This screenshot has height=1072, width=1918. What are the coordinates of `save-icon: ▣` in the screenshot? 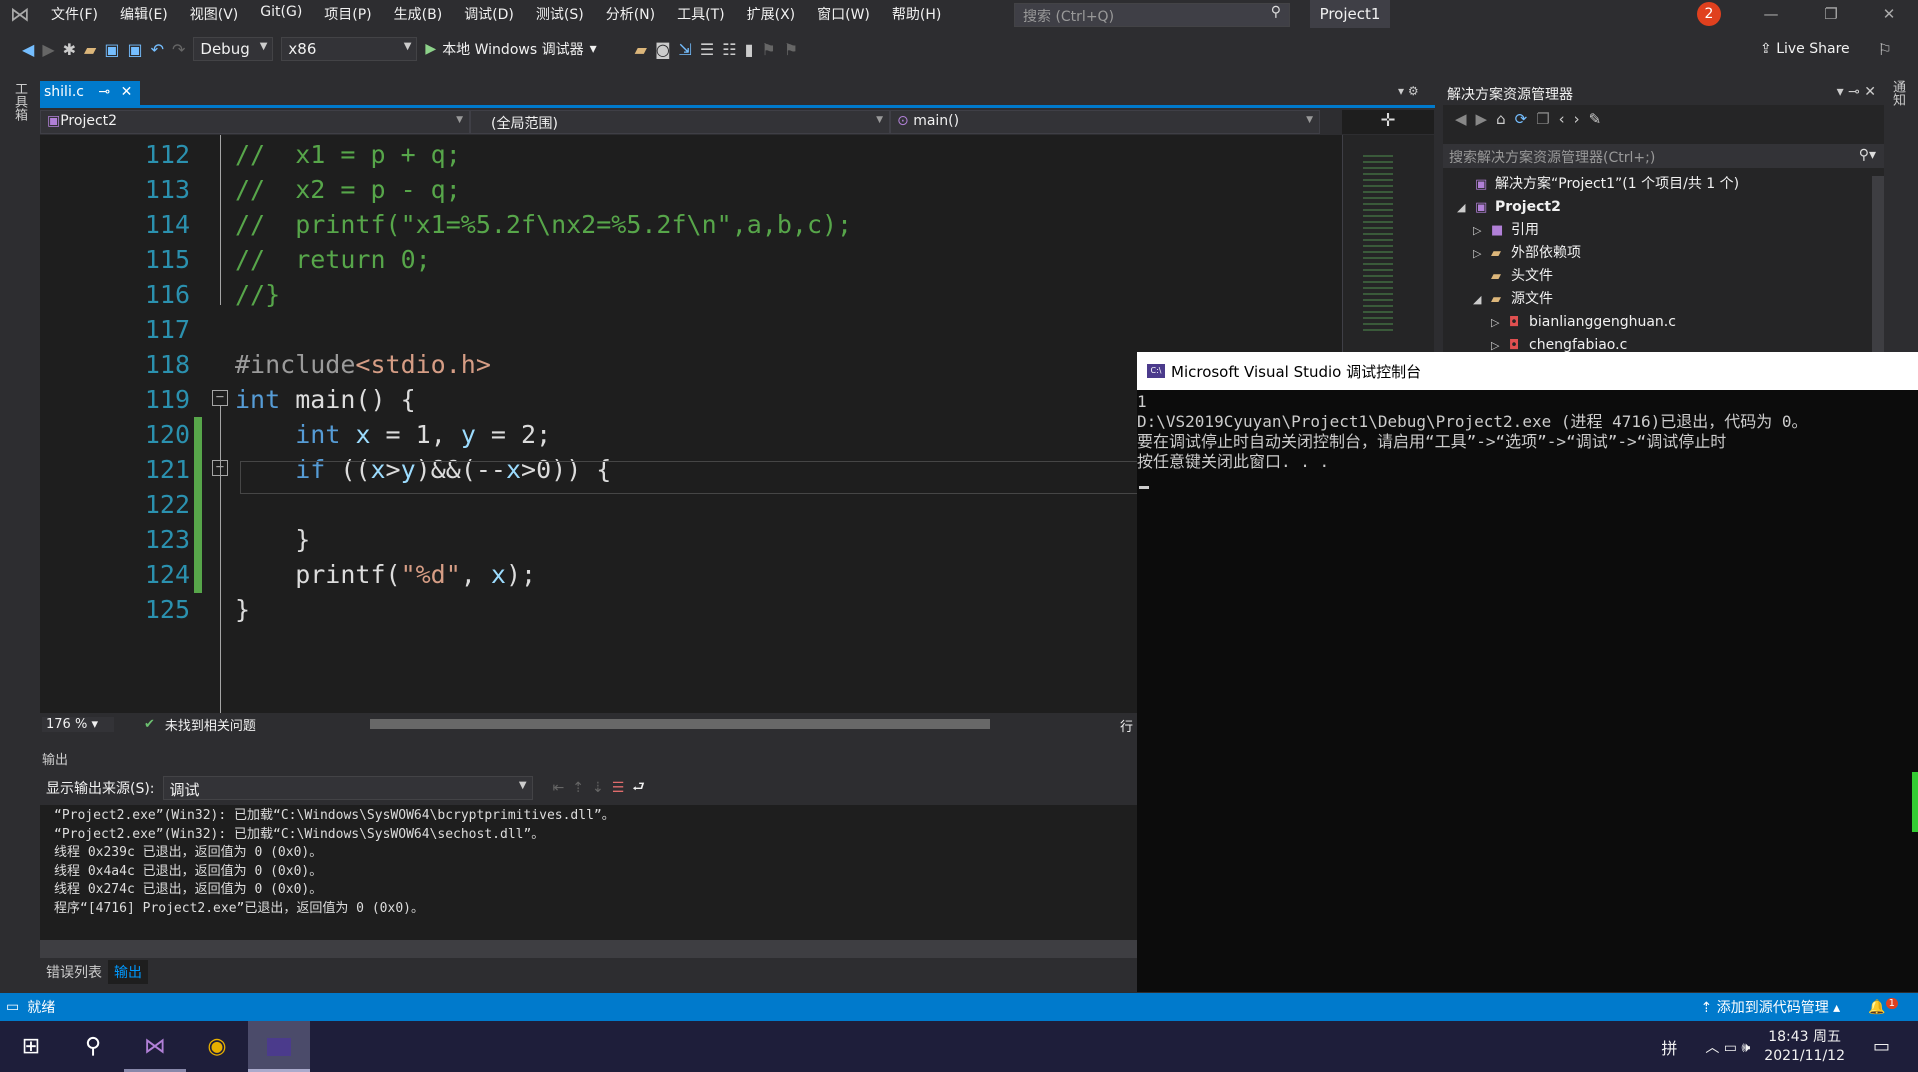 It's located at (111, 49).